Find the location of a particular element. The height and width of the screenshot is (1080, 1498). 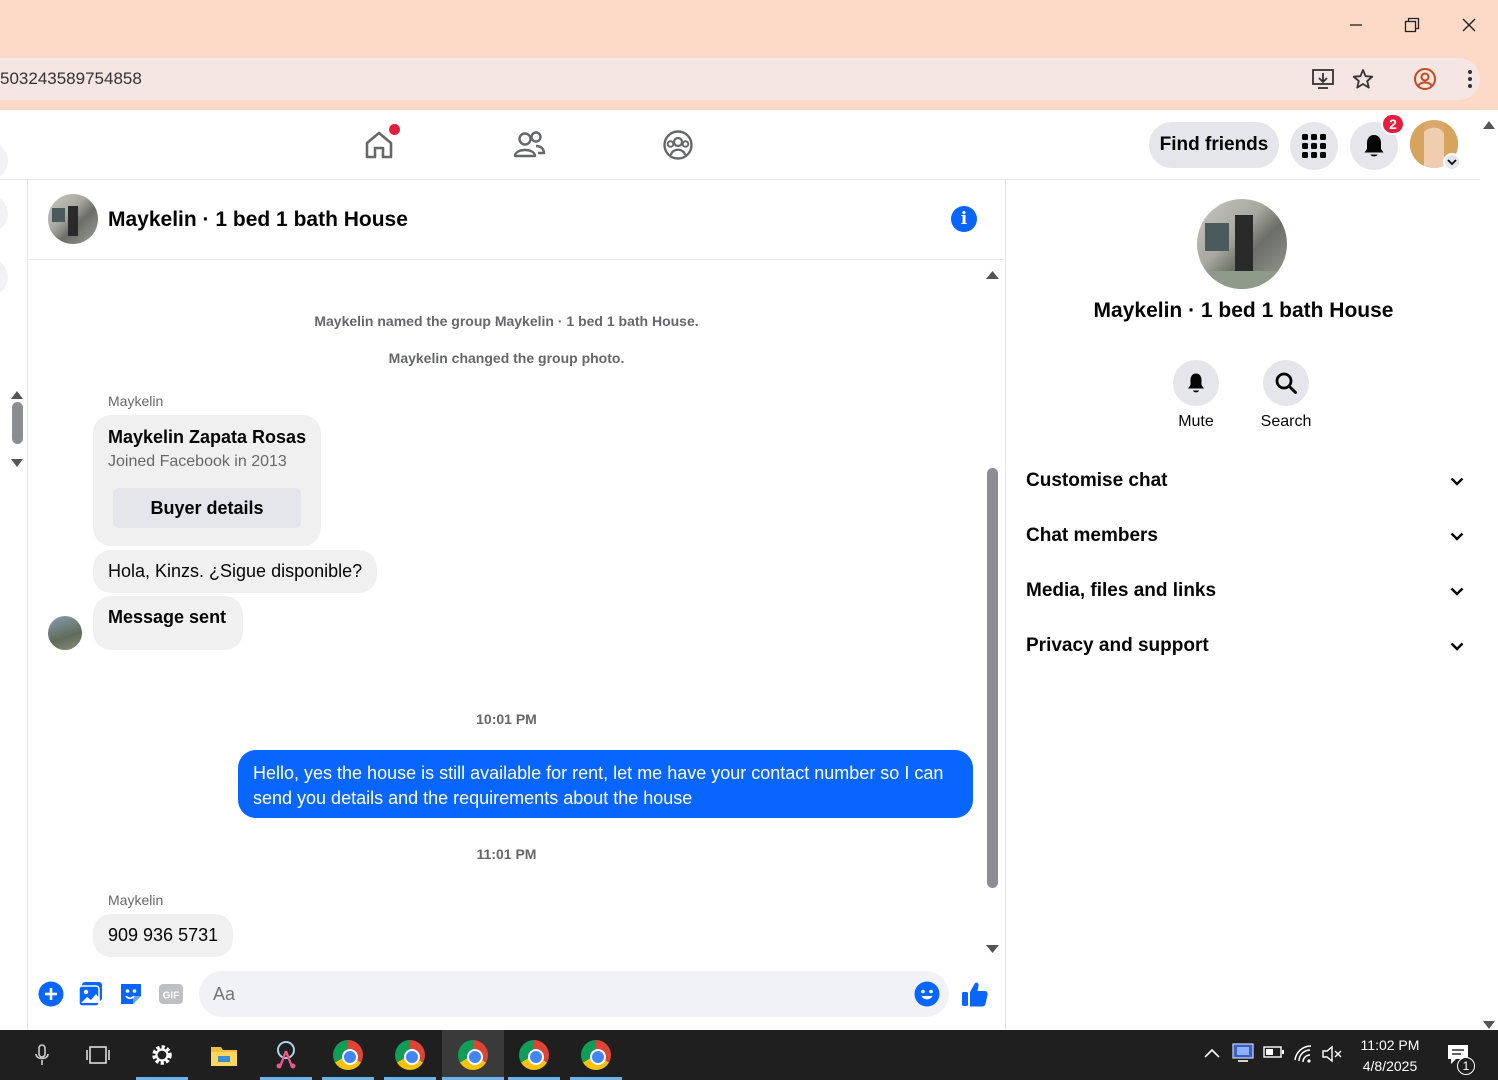

panel-chat-name: Maykelin · 1 bed 1 bath House is located at coordinates (1243, 310).